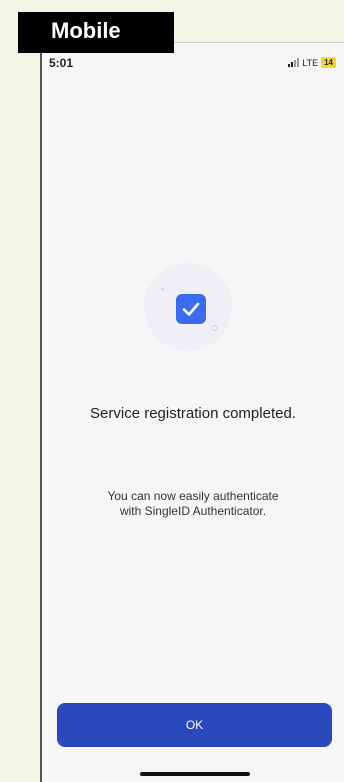  I want to click on sparkle-dot-icon, so click(215, 328).